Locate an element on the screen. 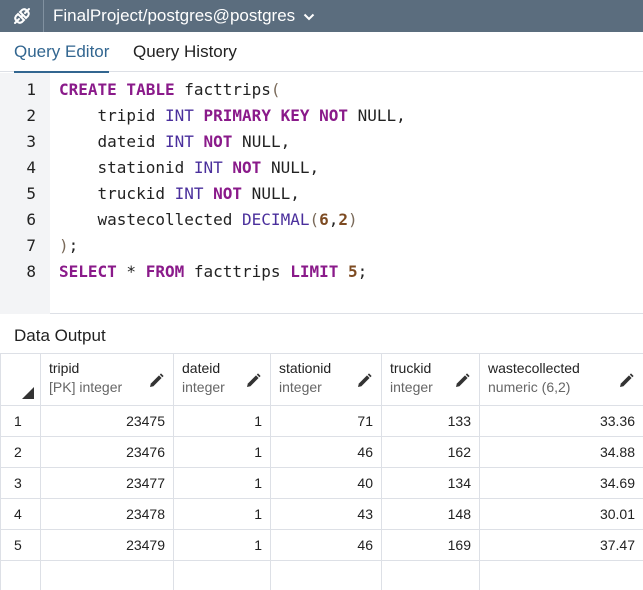 The height and width of the screenshot is (590, 643). cell-tripid: 23478 is located at coordinates (107, 514).